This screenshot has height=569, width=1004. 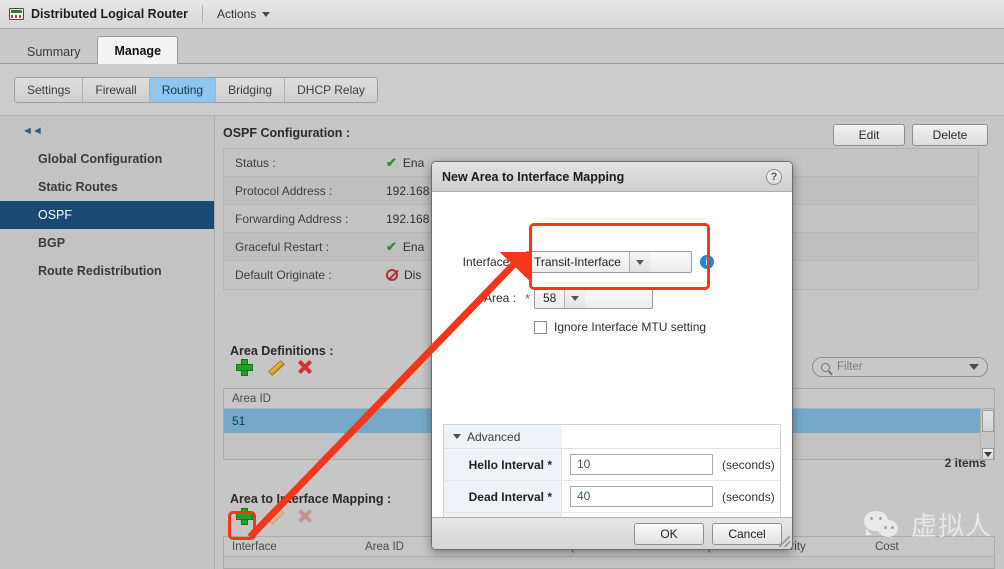 I want to click on area-mapping-toolbar, so click(x=274, y=516).